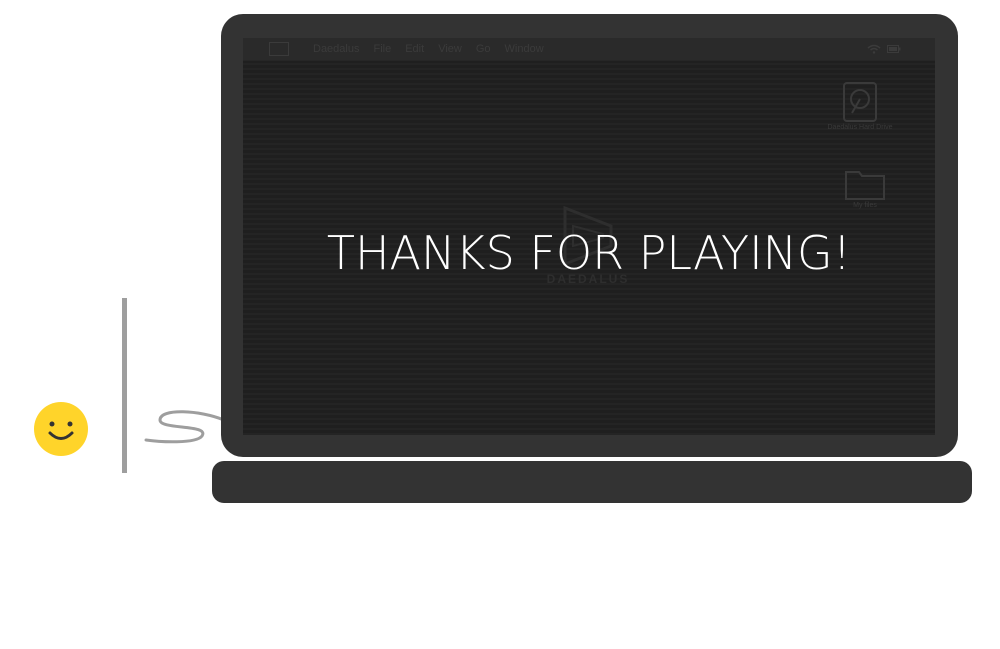  What do you see at coordinates (524, 49) in the screenshot?
I see `menu-item: Window` at bounding box center [524, 49].